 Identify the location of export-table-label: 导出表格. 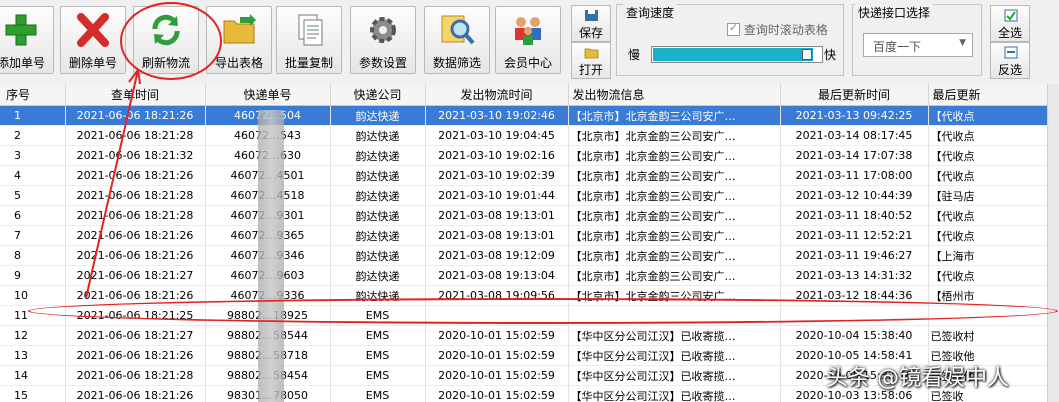
(238, 63).